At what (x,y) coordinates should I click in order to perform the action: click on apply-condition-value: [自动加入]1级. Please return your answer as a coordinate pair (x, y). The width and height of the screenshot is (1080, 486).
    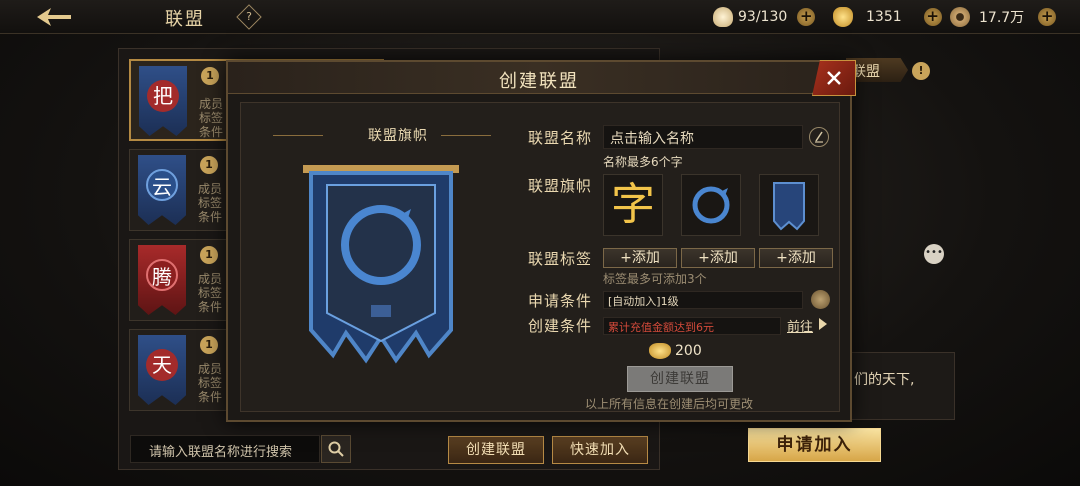
    Looking at the image, I should click on (703, 300).